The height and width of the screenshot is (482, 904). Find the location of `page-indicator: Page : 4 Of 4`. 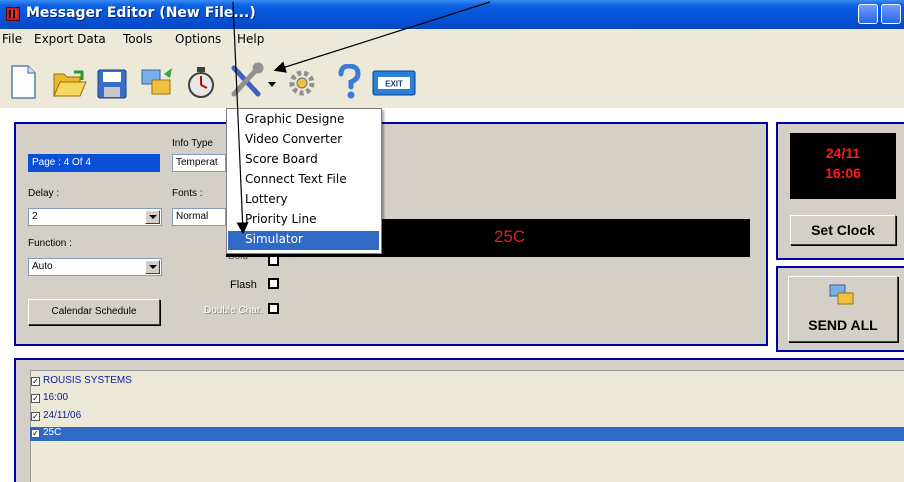

page-indicator: Page : 4 Of 4 is located at coordinates (94, 163).